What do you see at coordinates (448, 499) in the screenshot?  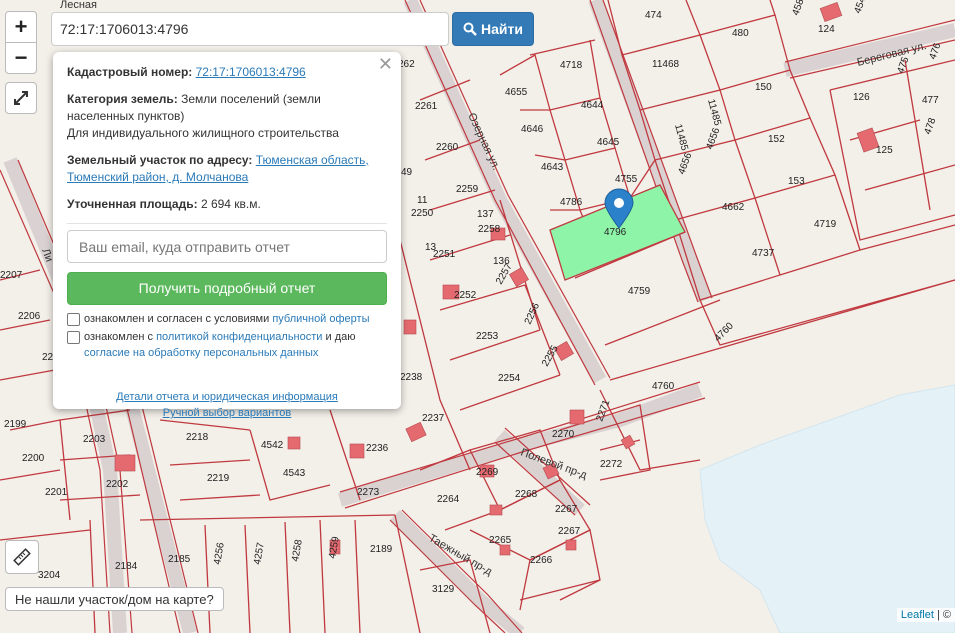 I see `plot-number-label: 2264` at bounding box center [448, 499].